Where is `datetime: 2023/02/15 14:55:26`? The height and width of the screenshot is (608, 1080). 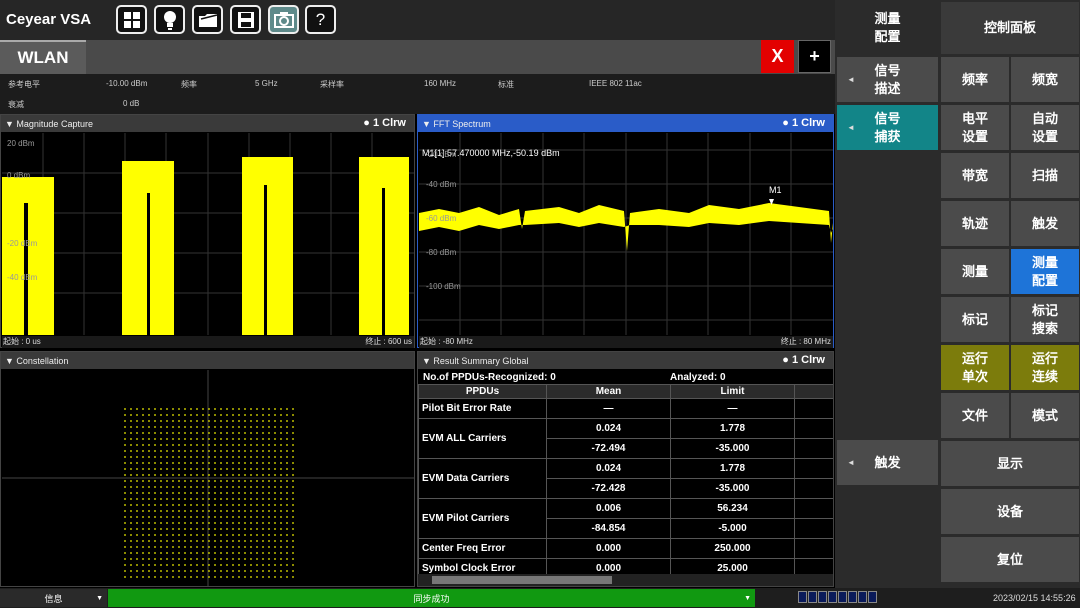 datetime: 2023/02/15 14:55:26 is located at coordinates (1034, 598).